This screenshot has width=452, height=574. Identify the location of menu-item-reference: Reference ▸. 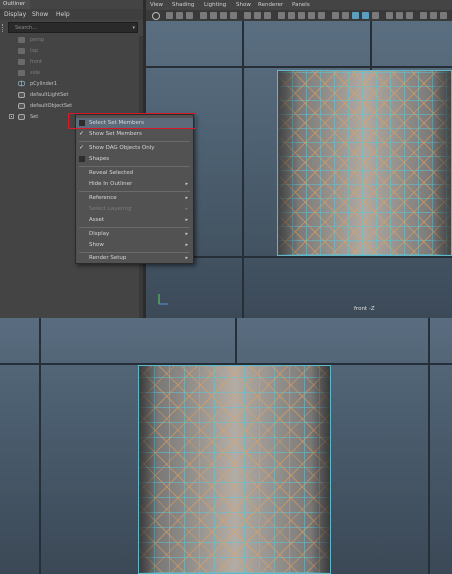
(134, 198).